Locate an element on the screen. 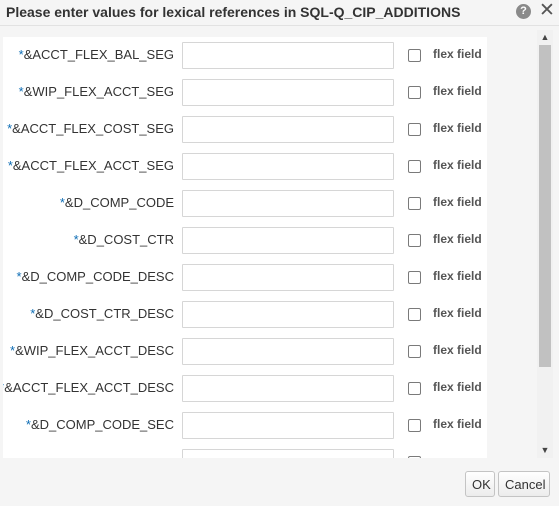 The image size is (559, 506). param-row: *&WIP_FLEX_ACCT_DESC flex field is located at coordinates (245, 351).